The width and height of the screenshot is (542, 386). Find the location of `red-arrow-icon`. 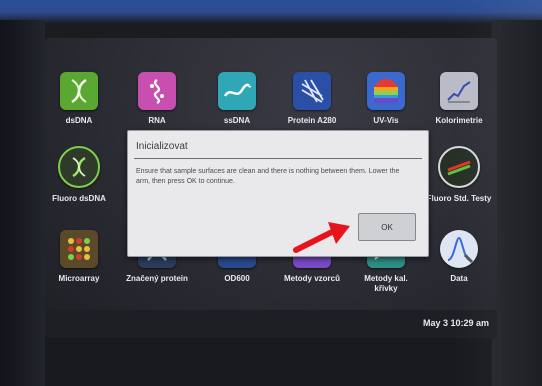

red-arrow-icon is located at coordinates (321, 237).